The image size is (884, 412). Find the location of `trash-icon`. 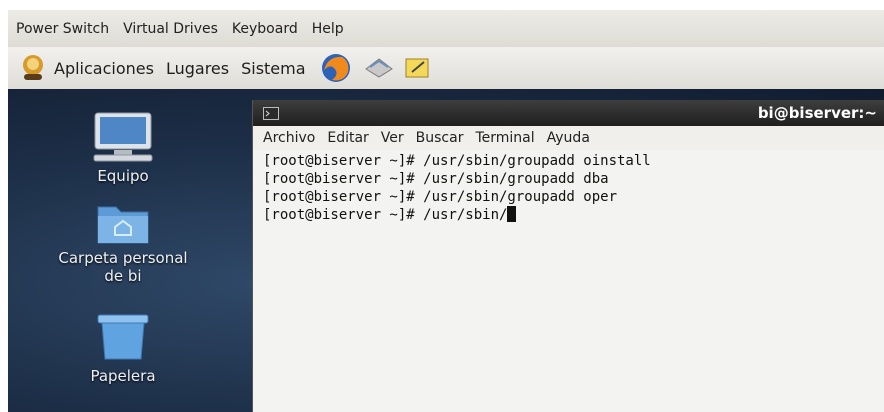

trash-icon is located at coordinates (123, 337).